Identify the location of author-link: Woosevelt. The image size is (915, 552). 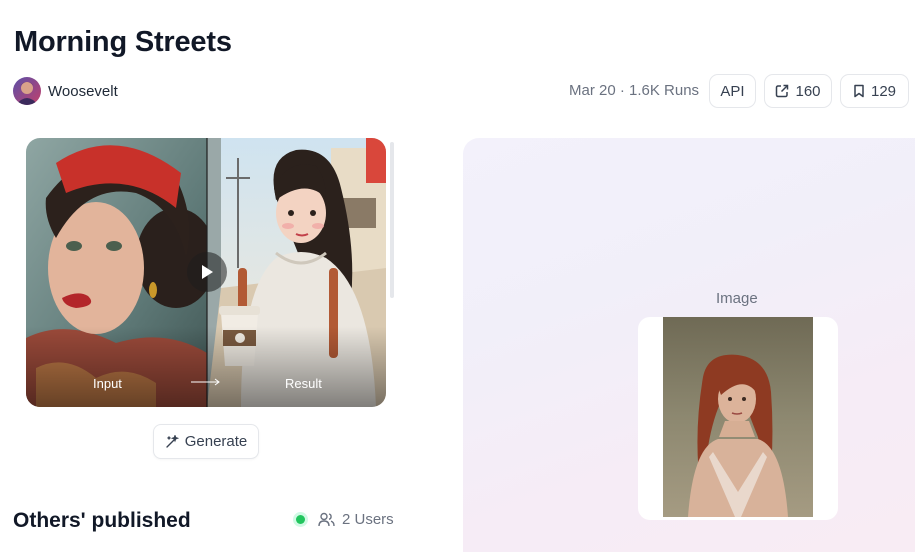
(65, 91).